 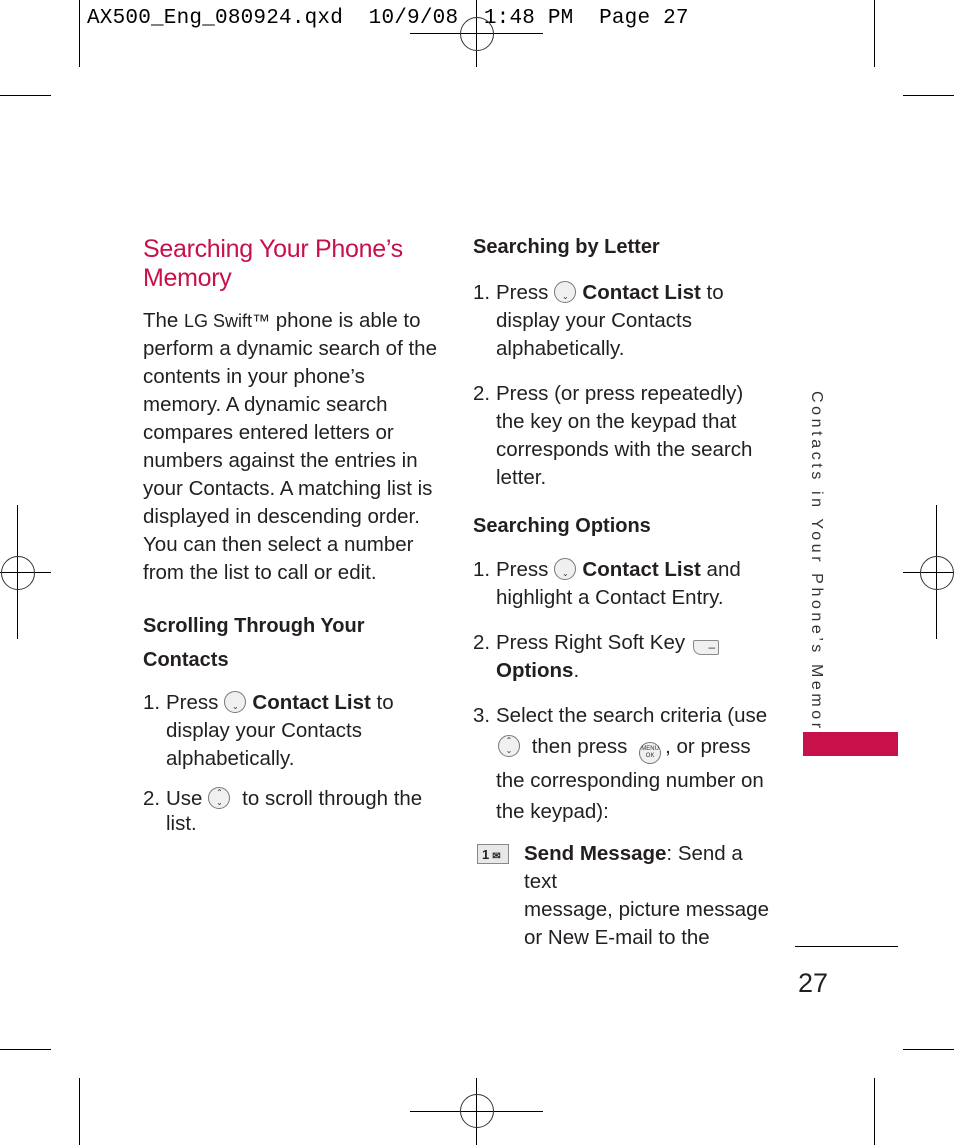 What do you see at coordinates (816, 567) in the screenshot?
I see `side-tab-label: Contacts in Your Phone’s Memory` at bounding box center [816, 567].